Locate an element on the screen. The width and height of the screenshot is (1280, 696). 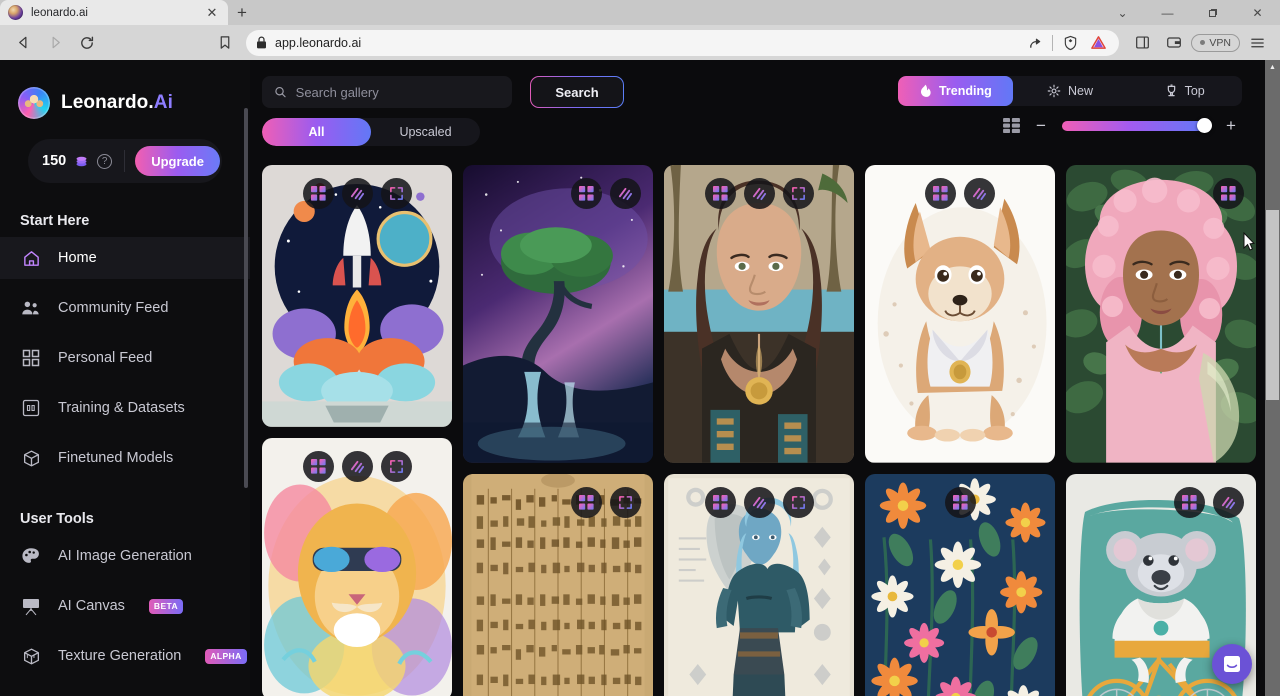
zoom-slider is located at coordinates (1137, 125).